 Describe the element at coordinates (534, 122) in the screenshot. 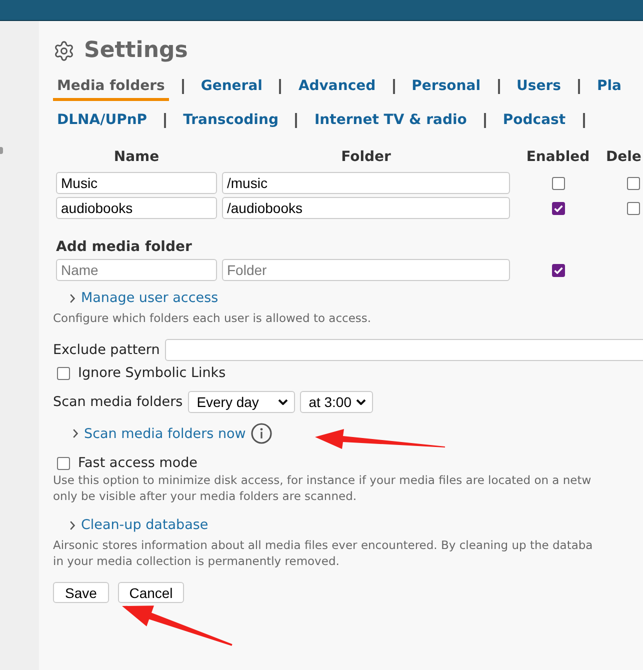

I see `settings-tab: Podcast` at that location.